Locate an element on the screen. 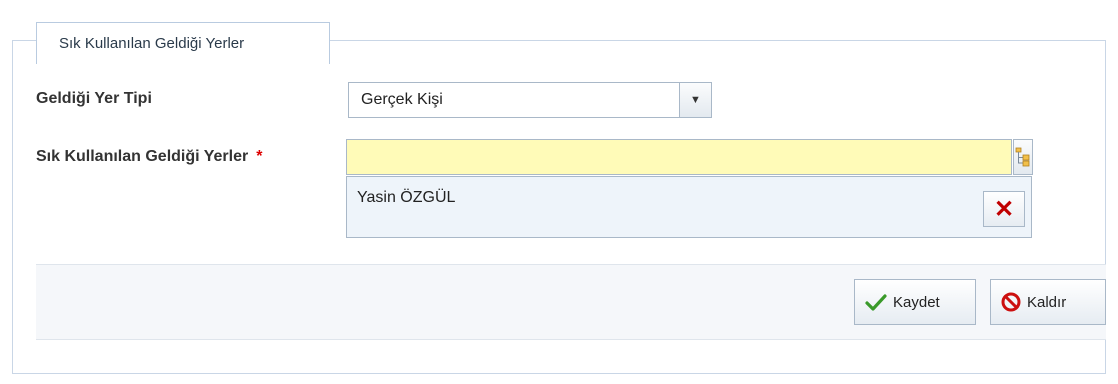  favorites-label: Sık Kullanılan Geldiği Yerler * is located at coordinates (149, 157).